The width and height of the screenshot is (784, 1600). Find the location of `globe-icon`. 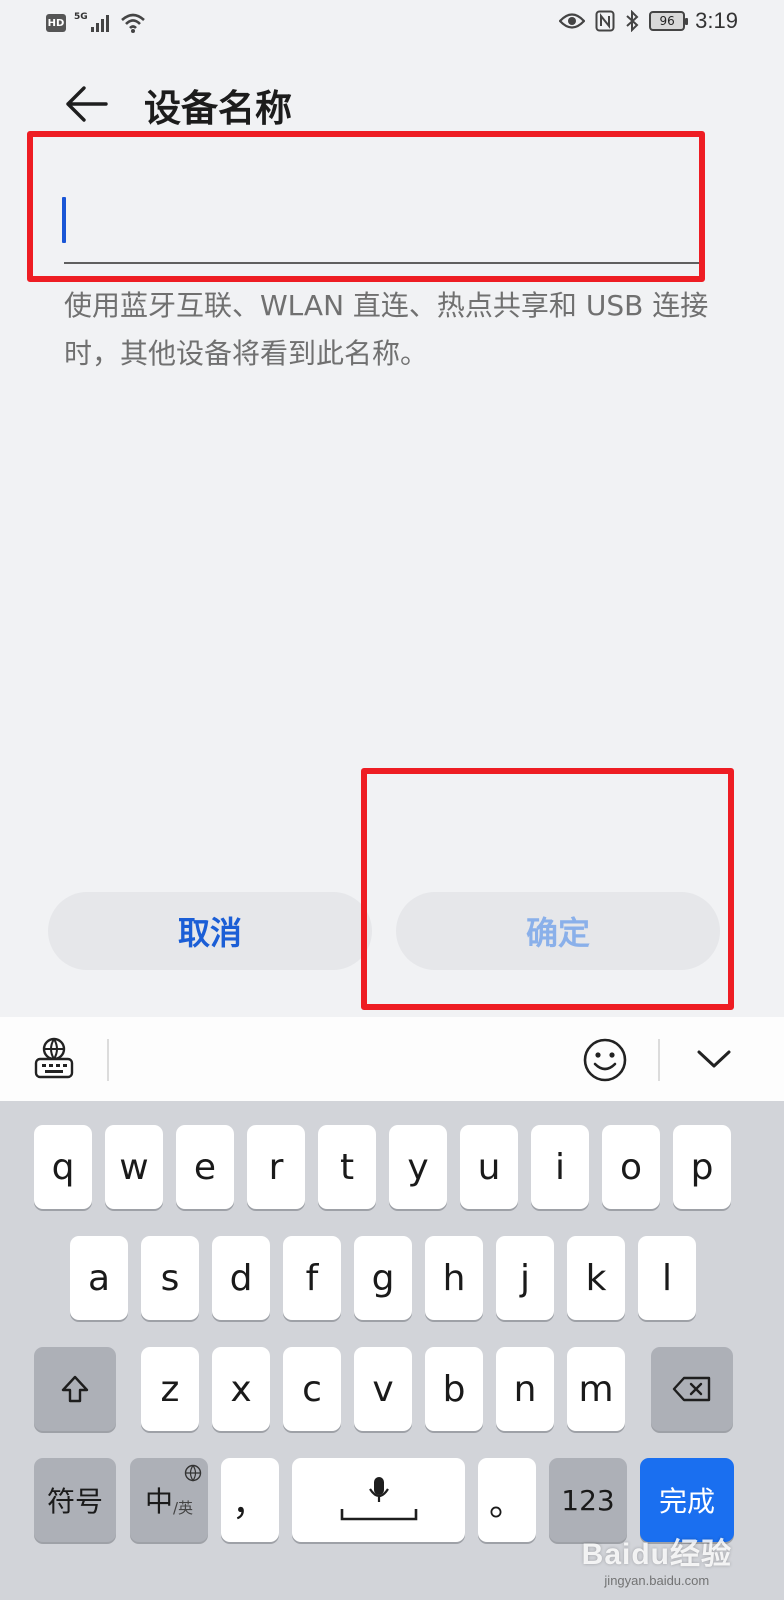

globe-icon is located at coordinates (193, 1473).